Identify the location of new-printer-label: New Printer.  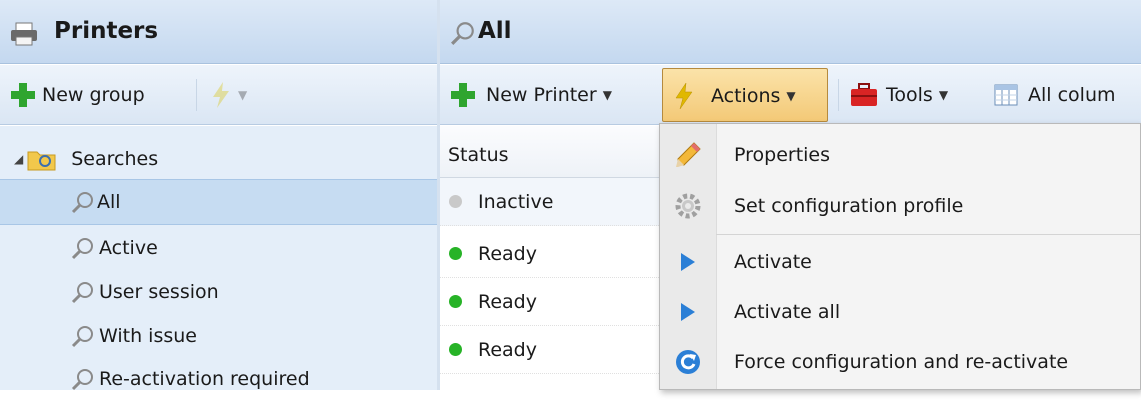
(541, 95).